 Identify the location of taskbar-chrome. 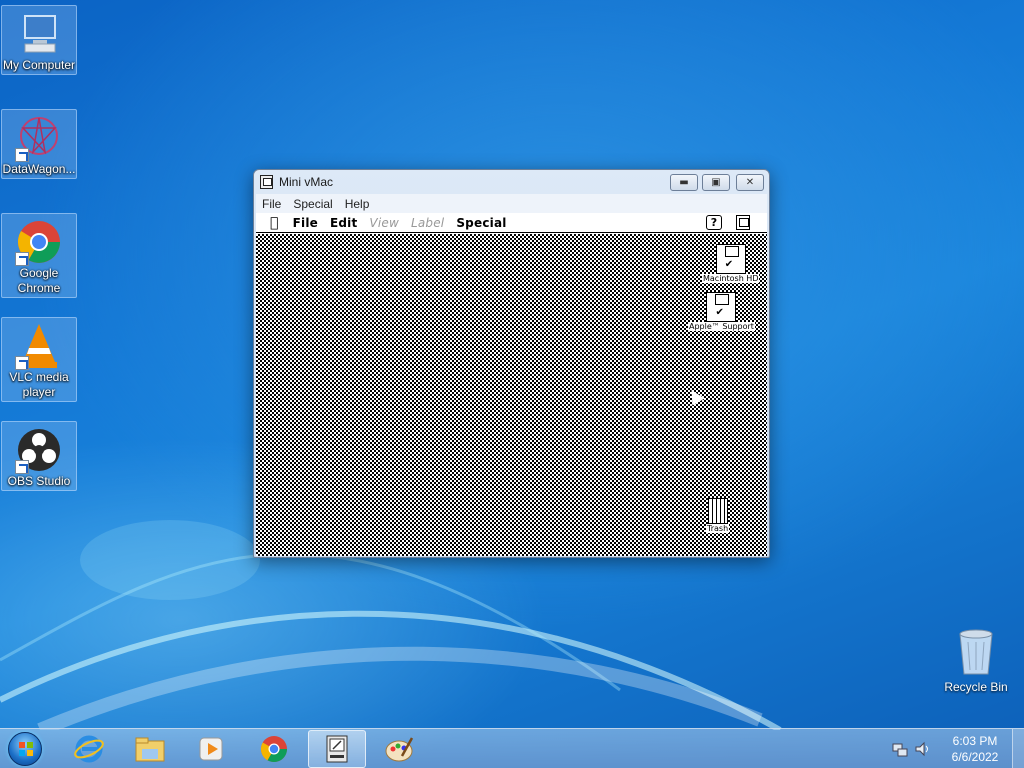
(274, 749).